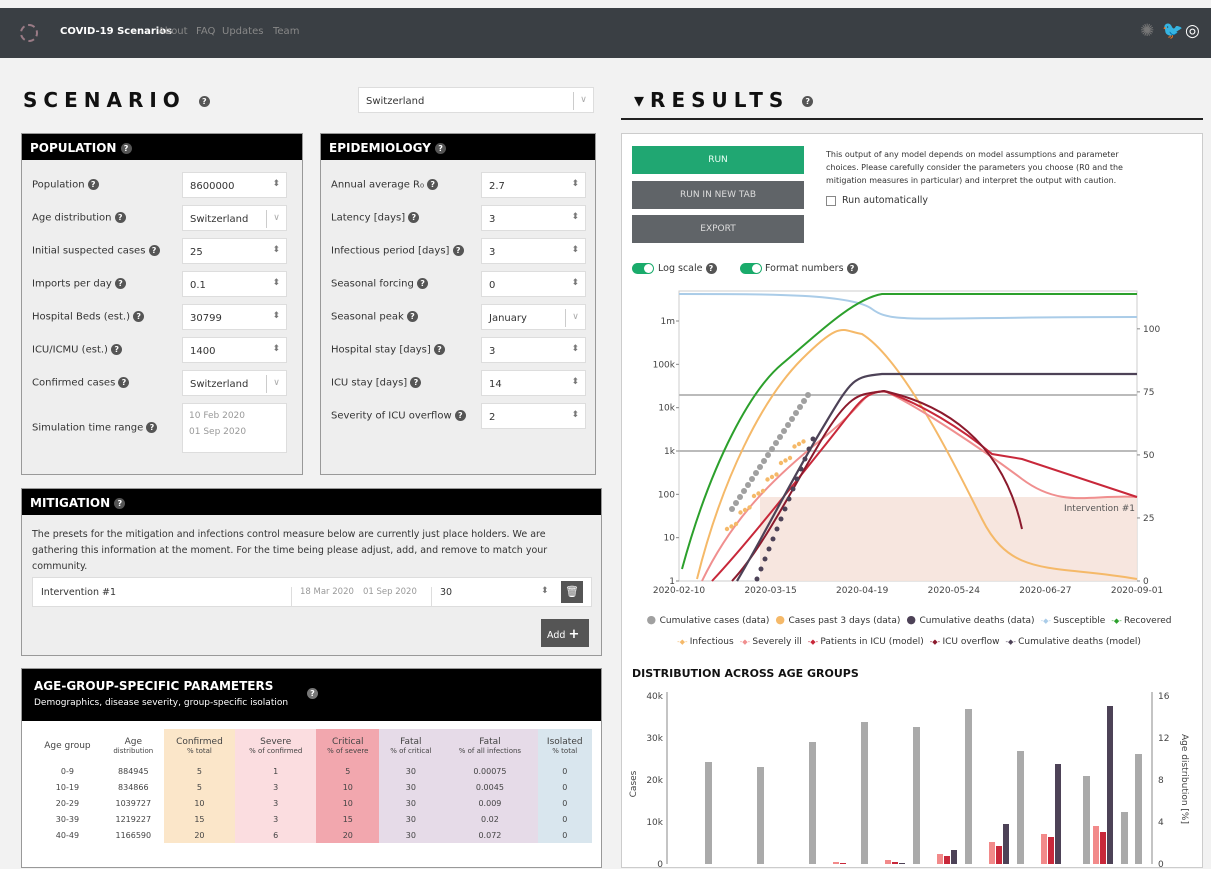 Image resolution: width=1211 pixels, height=869 pixels. Describe the element at coordinates (718, 195) in the screenshot. I see `run-new-tab-button: RUN IN NEW TAB` at that location.